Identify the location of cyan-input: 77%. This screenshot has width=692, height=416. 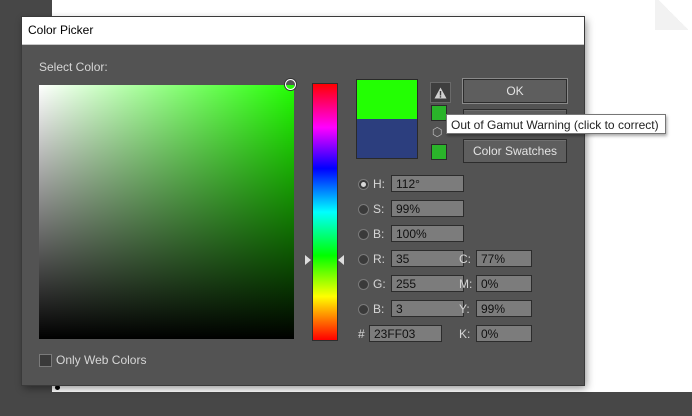
(504, 258).